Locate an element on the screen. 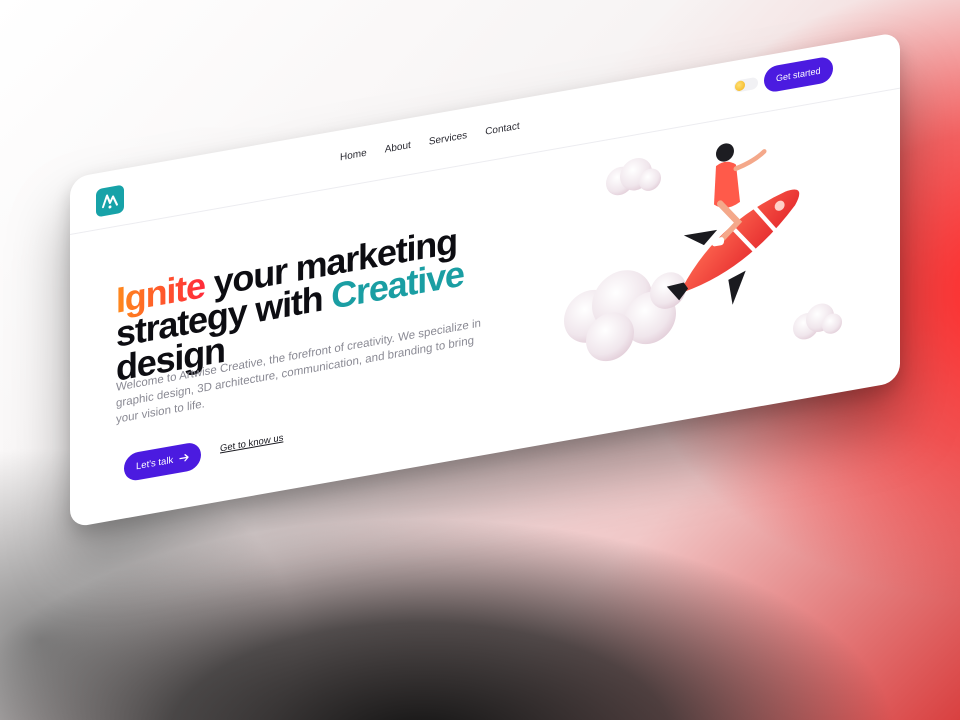 This screenshot has width=960, height=720. main-nav: Home About Services Contact is located at coordinates (430, 142).